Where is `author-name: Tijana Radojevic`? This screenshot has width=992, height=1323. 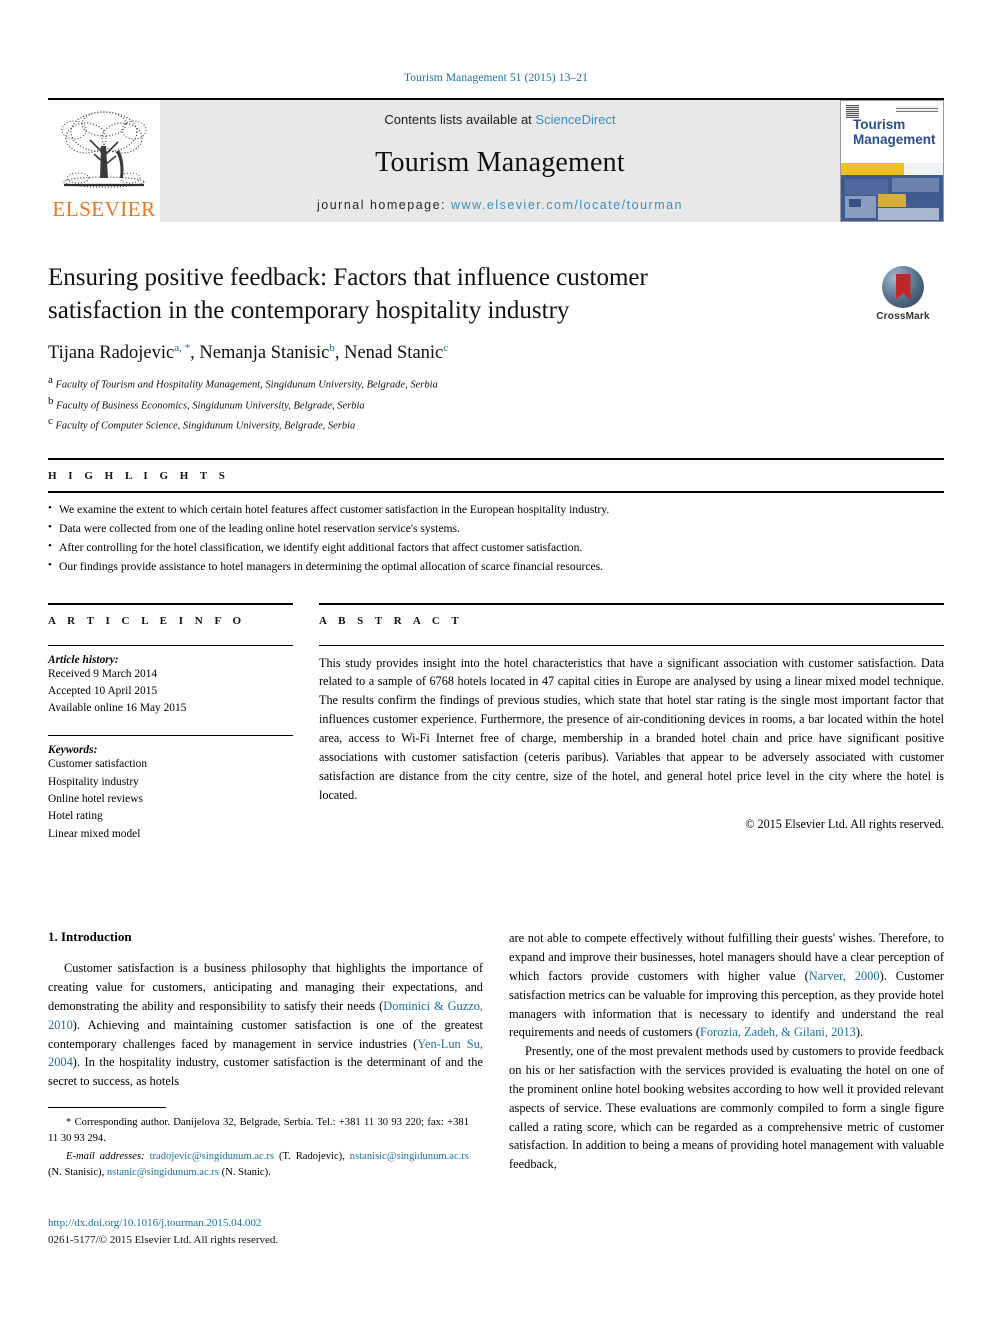
author-name: Tijana Radojevic is located at coordinates (111, 353).